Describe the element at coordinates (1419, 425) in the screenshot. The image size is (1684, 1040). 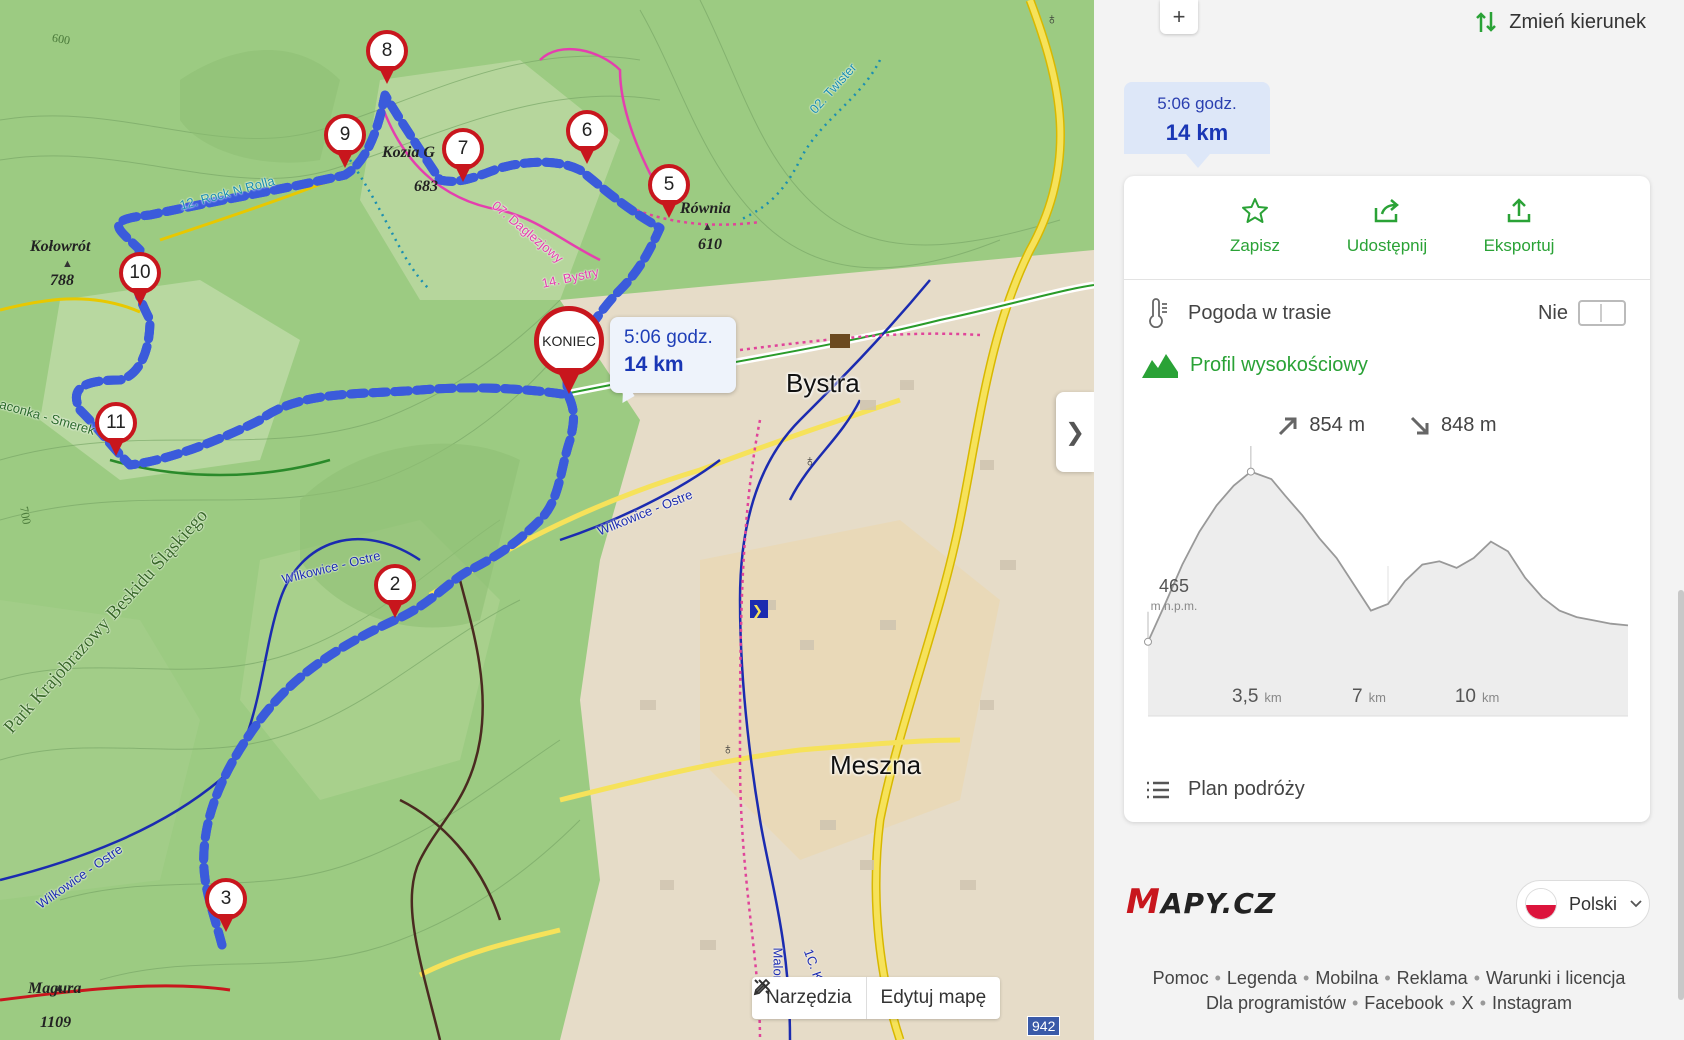
I see `descent-arrow-icon` at that location.